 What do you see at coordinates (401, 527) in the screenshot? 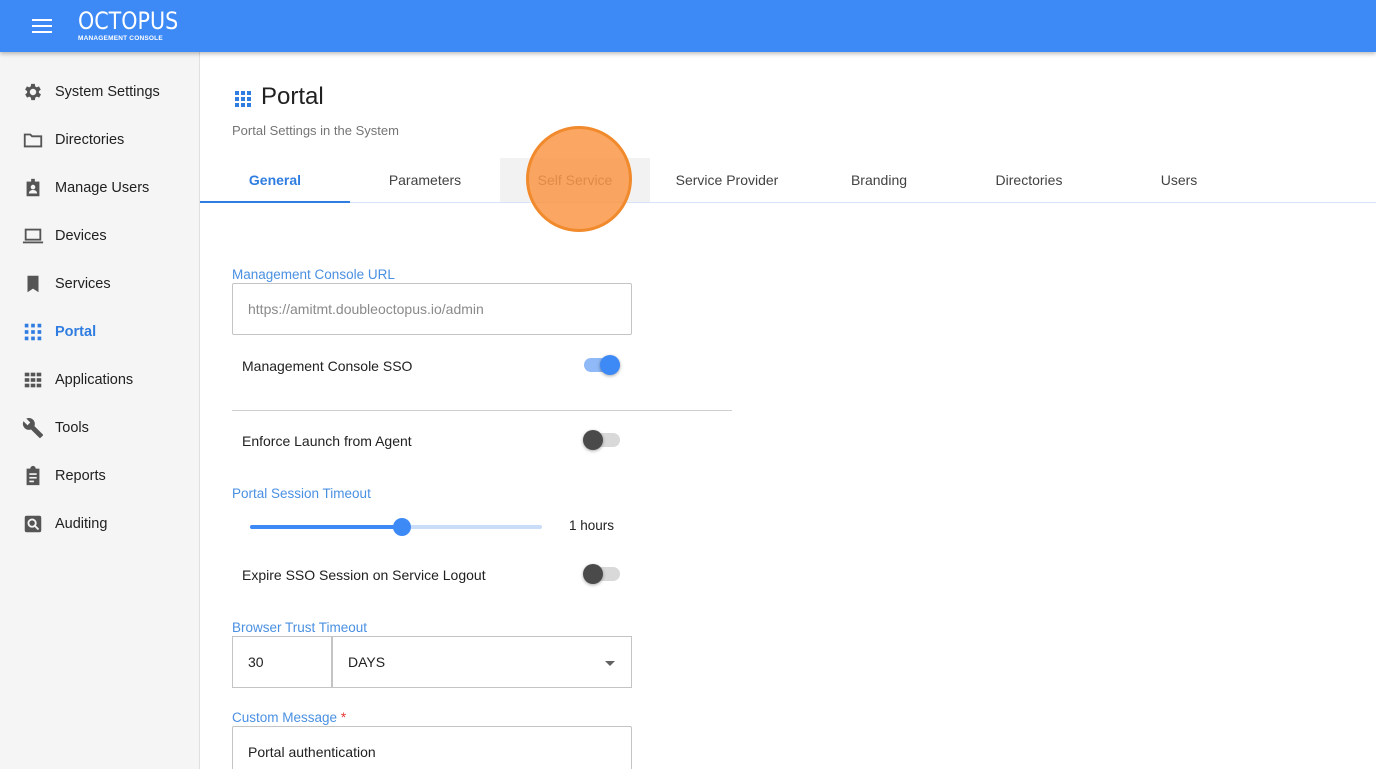
I see `slider-thumb` at bounding box center [401, 527].